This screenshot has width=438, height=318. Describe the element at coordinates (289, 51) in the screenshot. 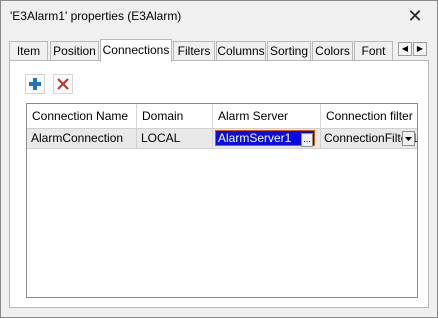

I see `tab-sorting: Sorting` at that location.